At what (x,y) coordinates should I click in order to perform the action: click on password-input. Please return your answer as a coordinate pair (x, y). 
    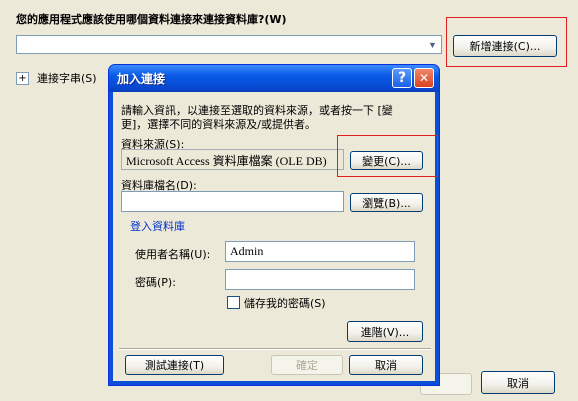
    Looking at the image, I should click on (320, 279).